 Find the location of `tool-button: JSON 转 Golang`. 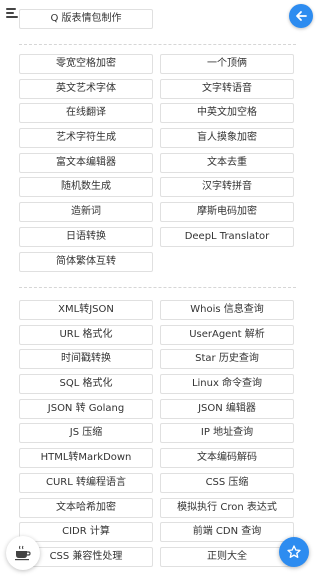

tool-button: JSON 转 Golang is located at coordinates (86, 408).